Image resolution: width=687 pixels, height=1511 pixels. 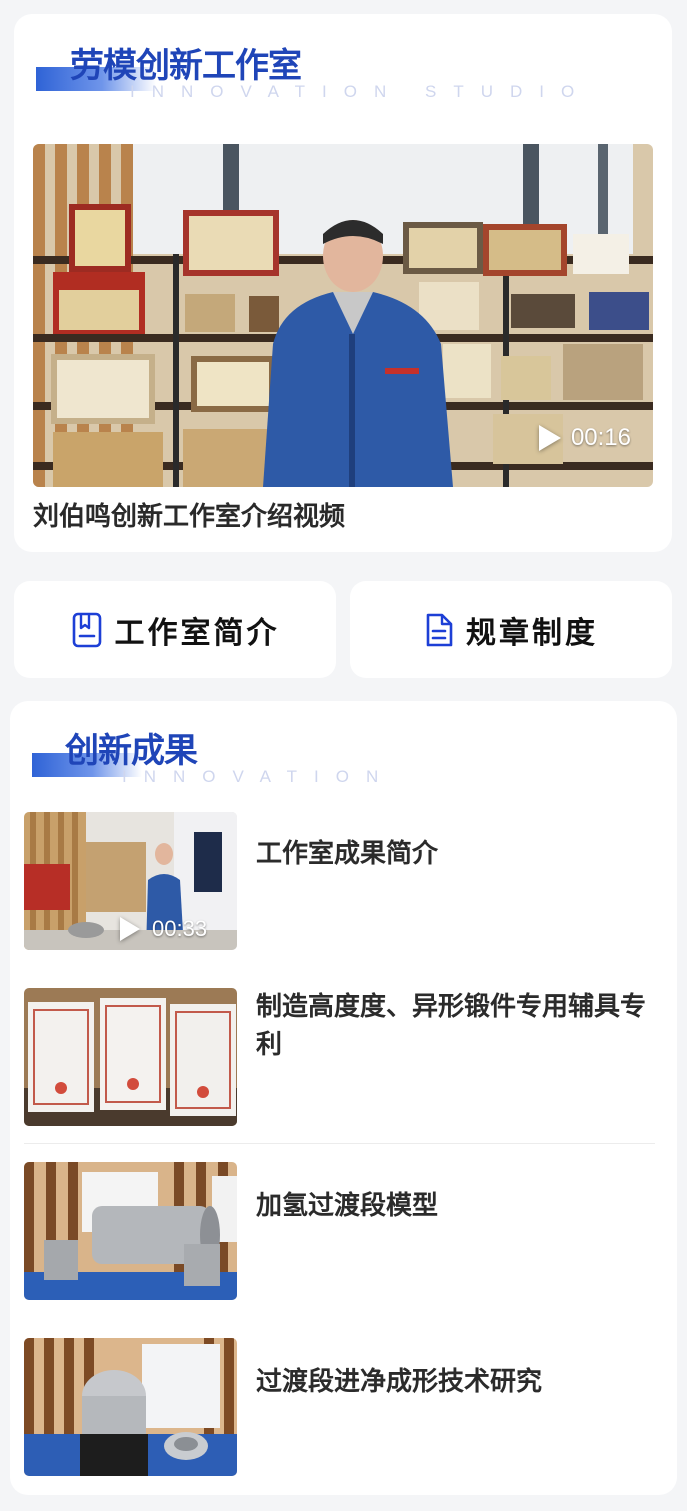 I want to click on regulations-label: 规章制度, so click(x=532, y=633).